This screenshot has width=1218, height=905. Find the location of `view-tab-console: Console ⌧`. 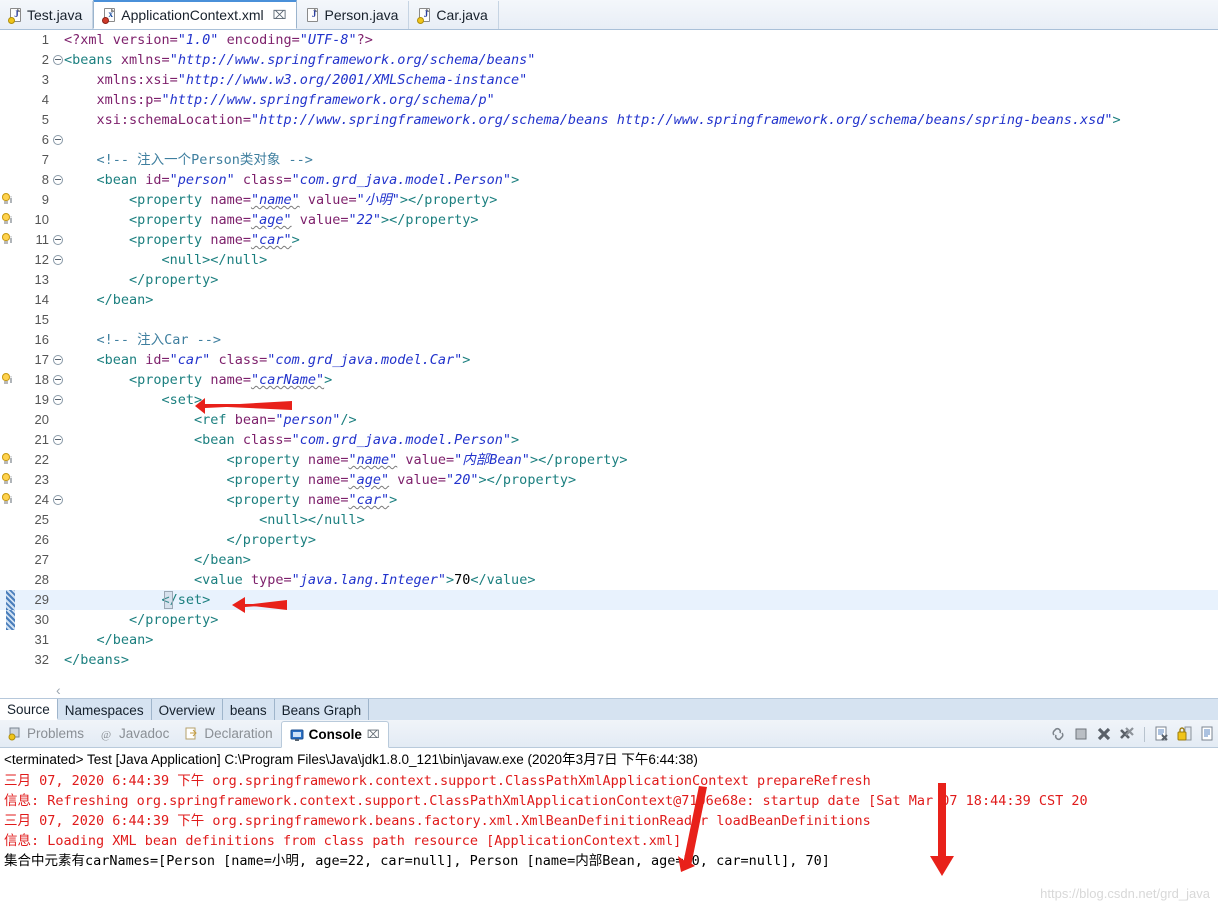

view-tab-console: Console ⌧ is located at coordinates (334, 734).